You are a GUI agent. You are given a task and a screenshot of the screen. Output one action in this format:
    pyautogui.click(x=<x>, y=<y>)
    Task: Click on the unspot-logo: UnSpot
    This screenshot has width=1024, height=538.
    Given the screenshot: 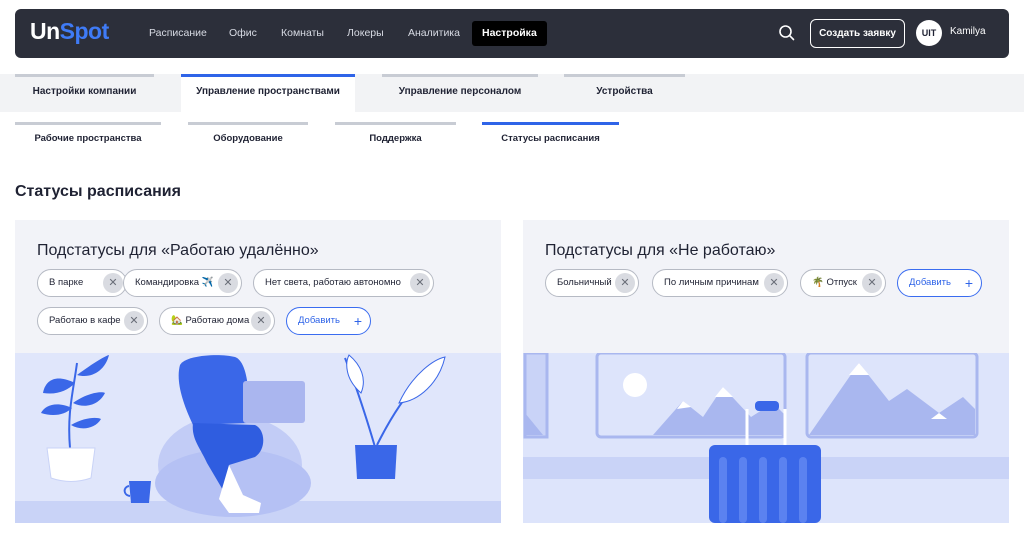 What is the action you would take?
    pyautogui.click(x=69, y=31)
    